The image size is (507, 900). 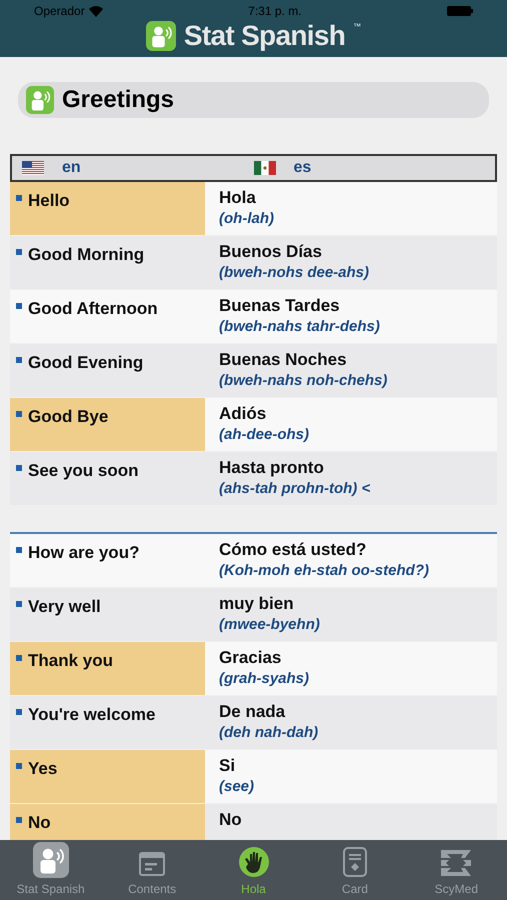 What do you see at coordinates (231, 820) in the screenshot?
I see `spanish-phrase: No` at bounding box center [231, 820].